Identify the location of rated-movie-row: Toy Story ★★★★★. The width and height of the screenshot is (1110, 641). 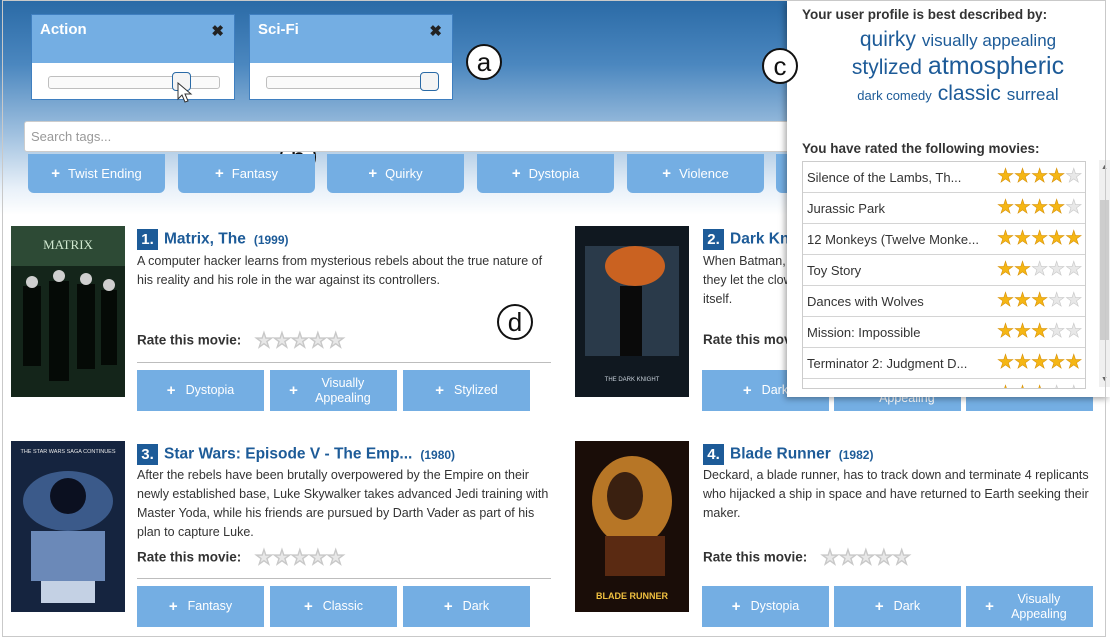
(944, 270).